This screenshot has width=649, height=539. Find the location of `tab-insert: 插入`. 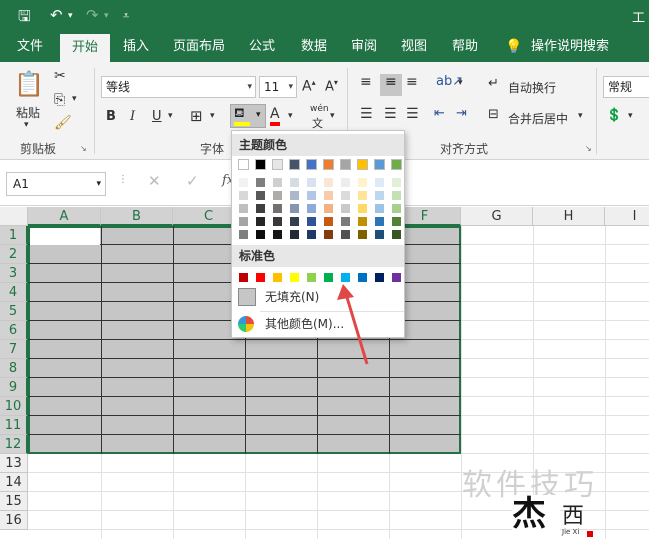

tab-insert: 插入 is located at coordinates (136, 47).